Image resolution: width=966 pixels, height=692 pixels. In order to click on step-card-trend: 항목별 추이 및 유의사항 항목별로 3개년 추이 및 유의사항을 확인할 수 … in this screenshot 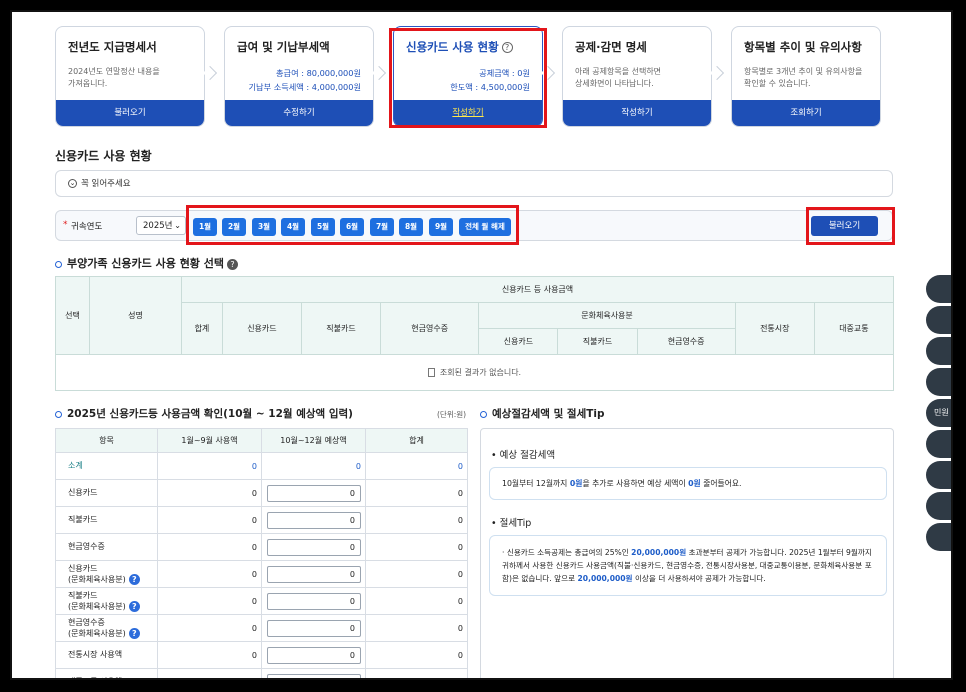, I will do `click(806, 76)`.